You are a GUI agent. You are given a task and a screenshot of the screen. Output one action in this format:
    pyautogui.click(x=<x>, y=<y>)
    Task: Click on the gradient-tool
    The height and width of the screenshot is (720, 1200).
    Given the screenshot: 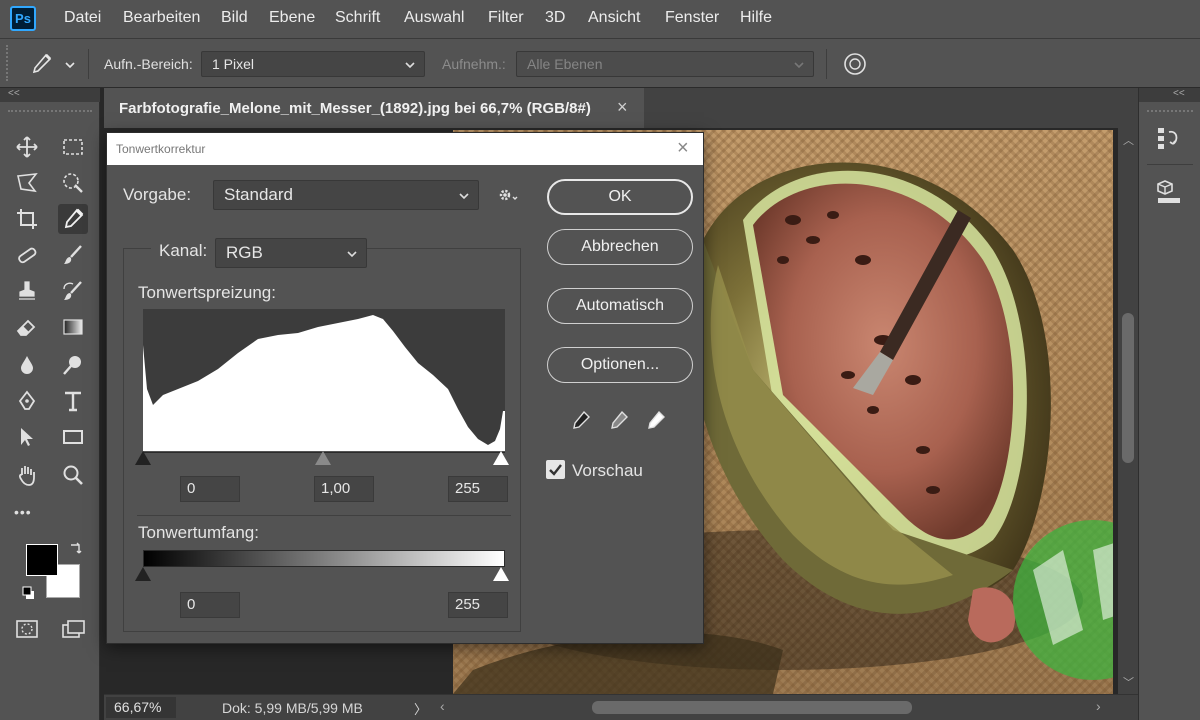 What is the action you would take?
    pyautogui.click(x=73, y=327)
    